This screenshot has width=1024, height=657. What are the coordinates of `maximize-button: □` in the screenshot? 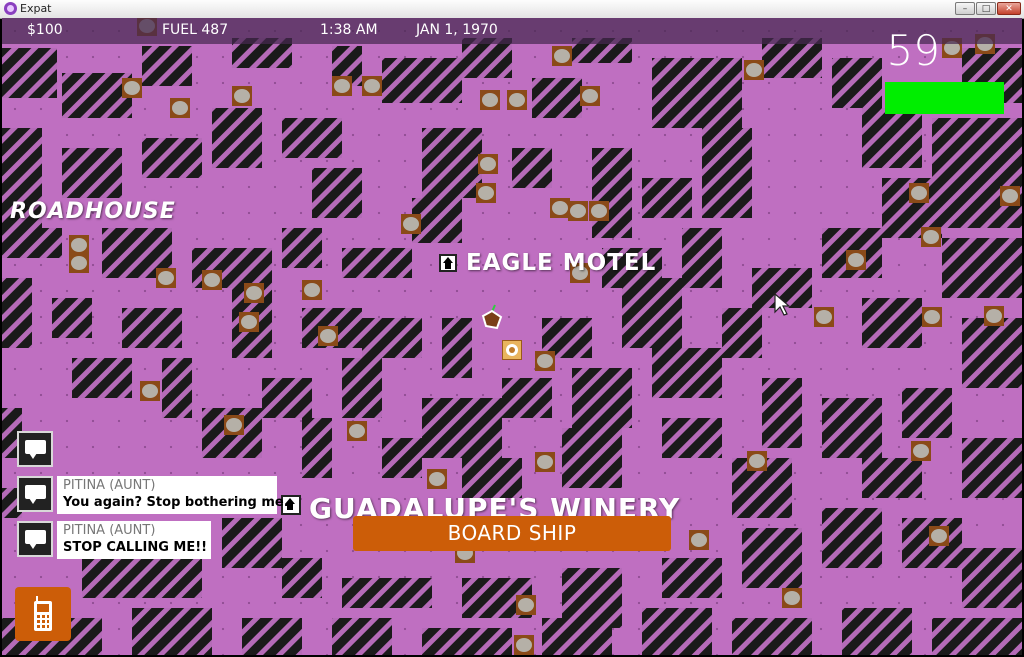 It's located at (986, 8).